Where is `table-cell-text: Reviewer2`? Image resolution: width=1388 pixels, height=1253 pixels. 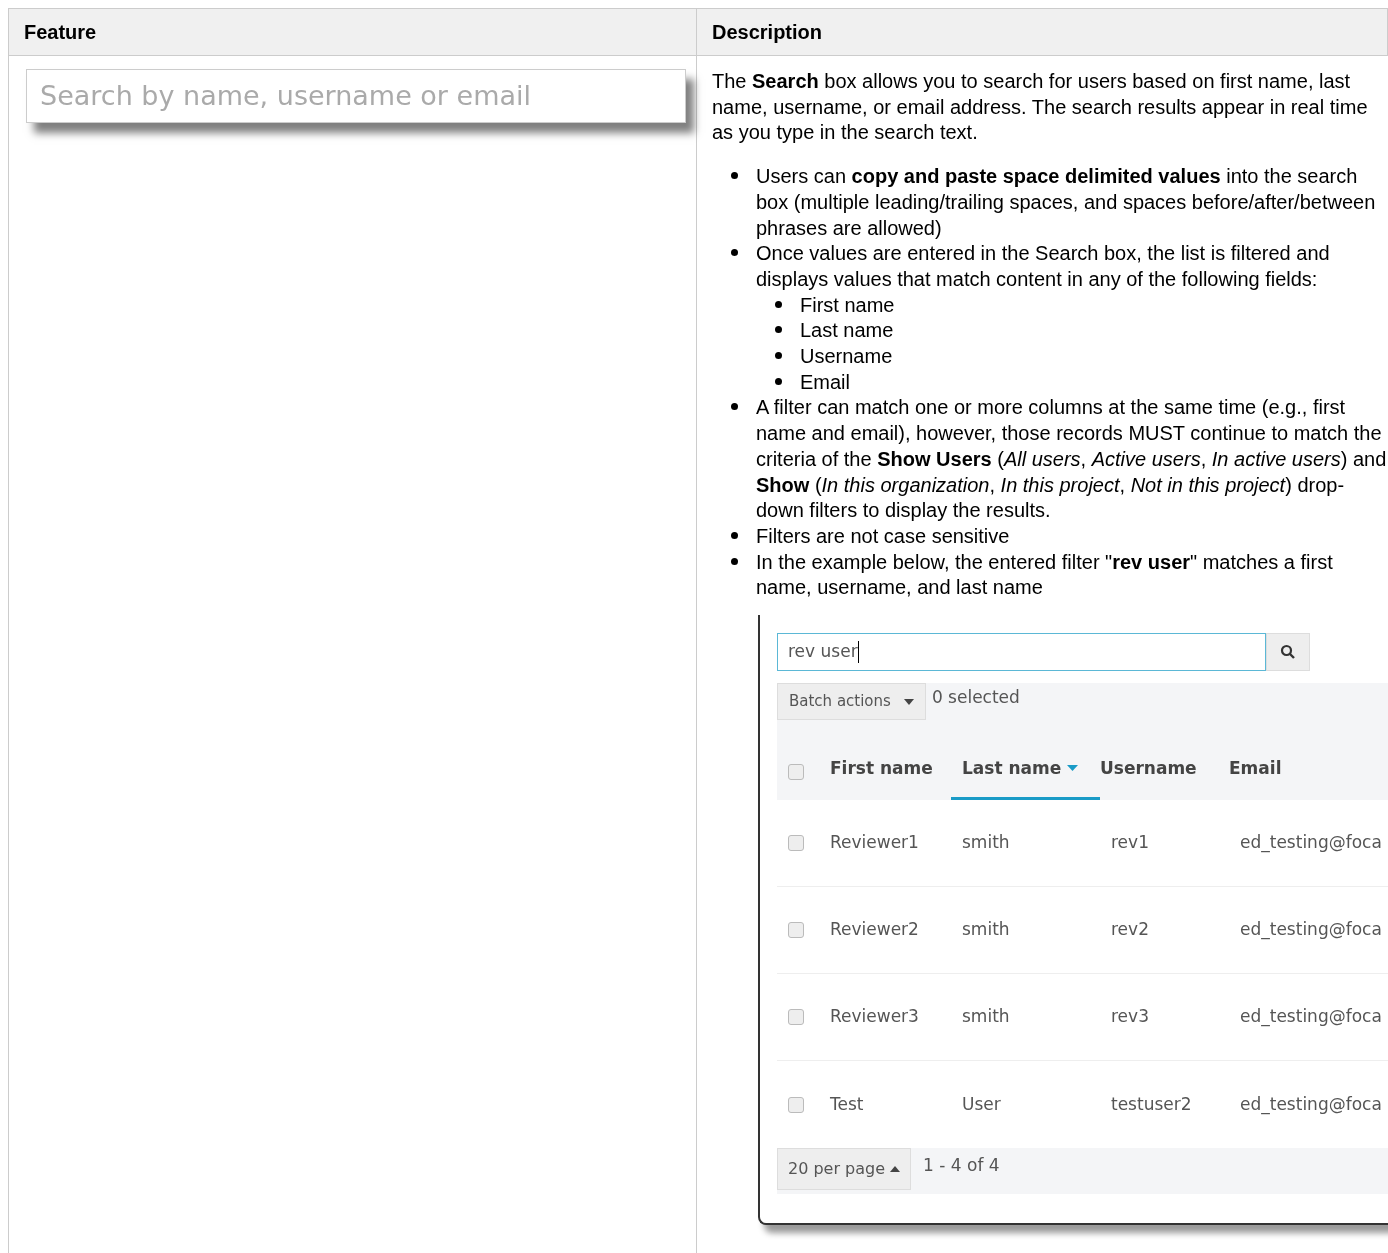 table-cell-text: Reviewer2 is located at coordinates (875, 930).